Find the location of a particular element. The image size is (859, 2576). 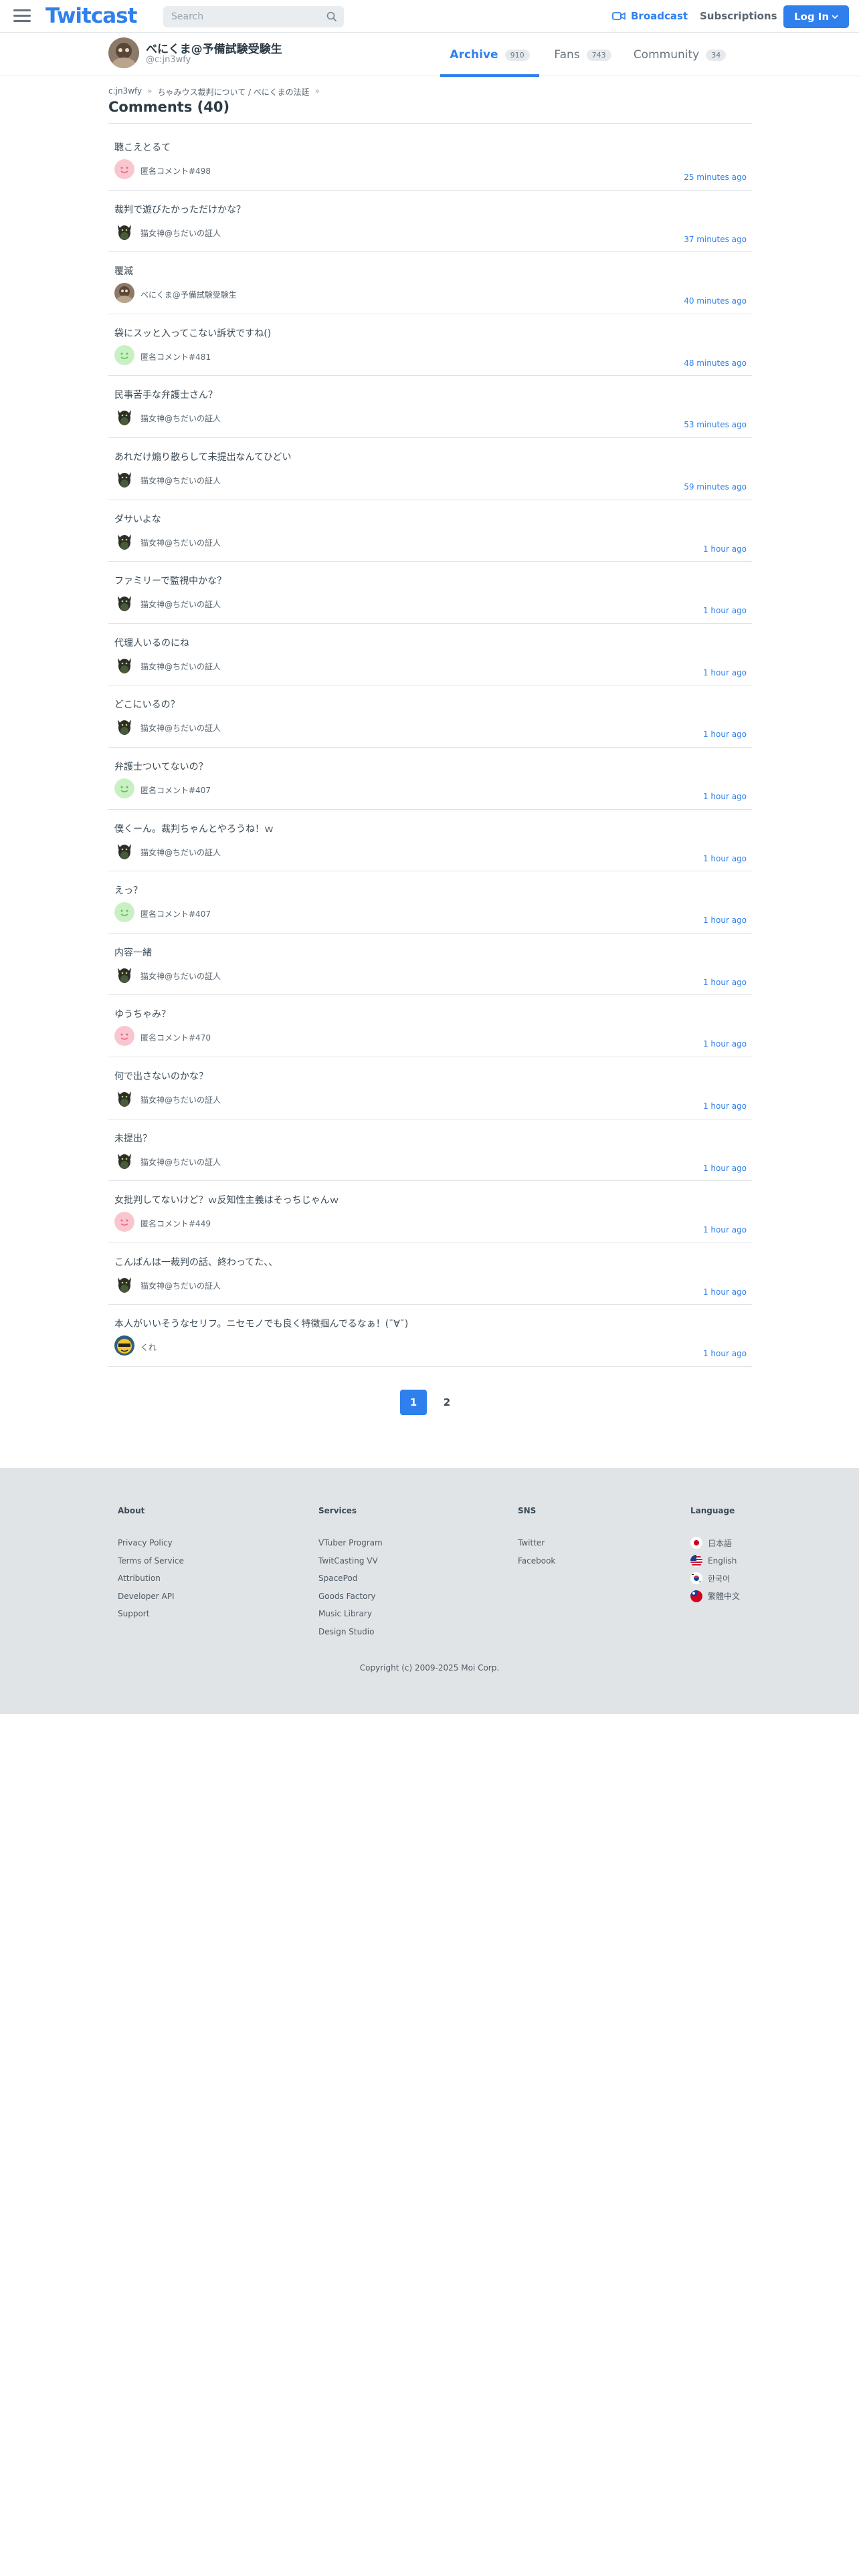

footer-link: Terms of Service is located at coordinates (151, 1561).